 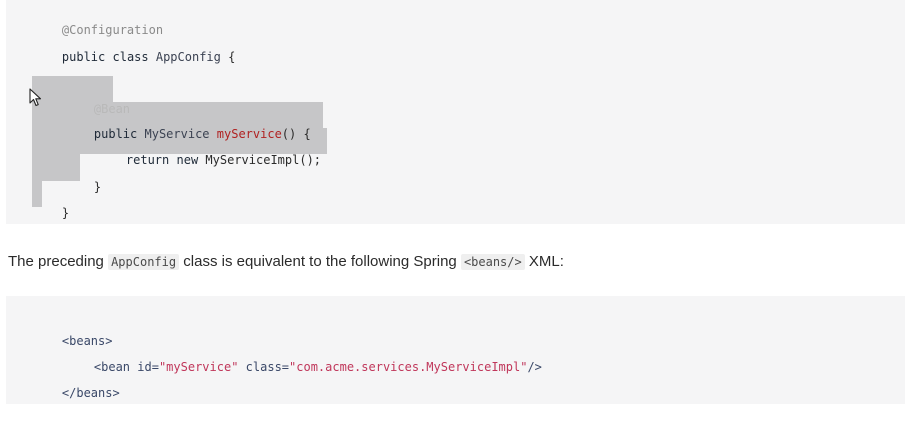 What do you see at coordinates (51, 204) in the screenshot?
I see `code-line-class-close: }` at bounding box center [51, 204].